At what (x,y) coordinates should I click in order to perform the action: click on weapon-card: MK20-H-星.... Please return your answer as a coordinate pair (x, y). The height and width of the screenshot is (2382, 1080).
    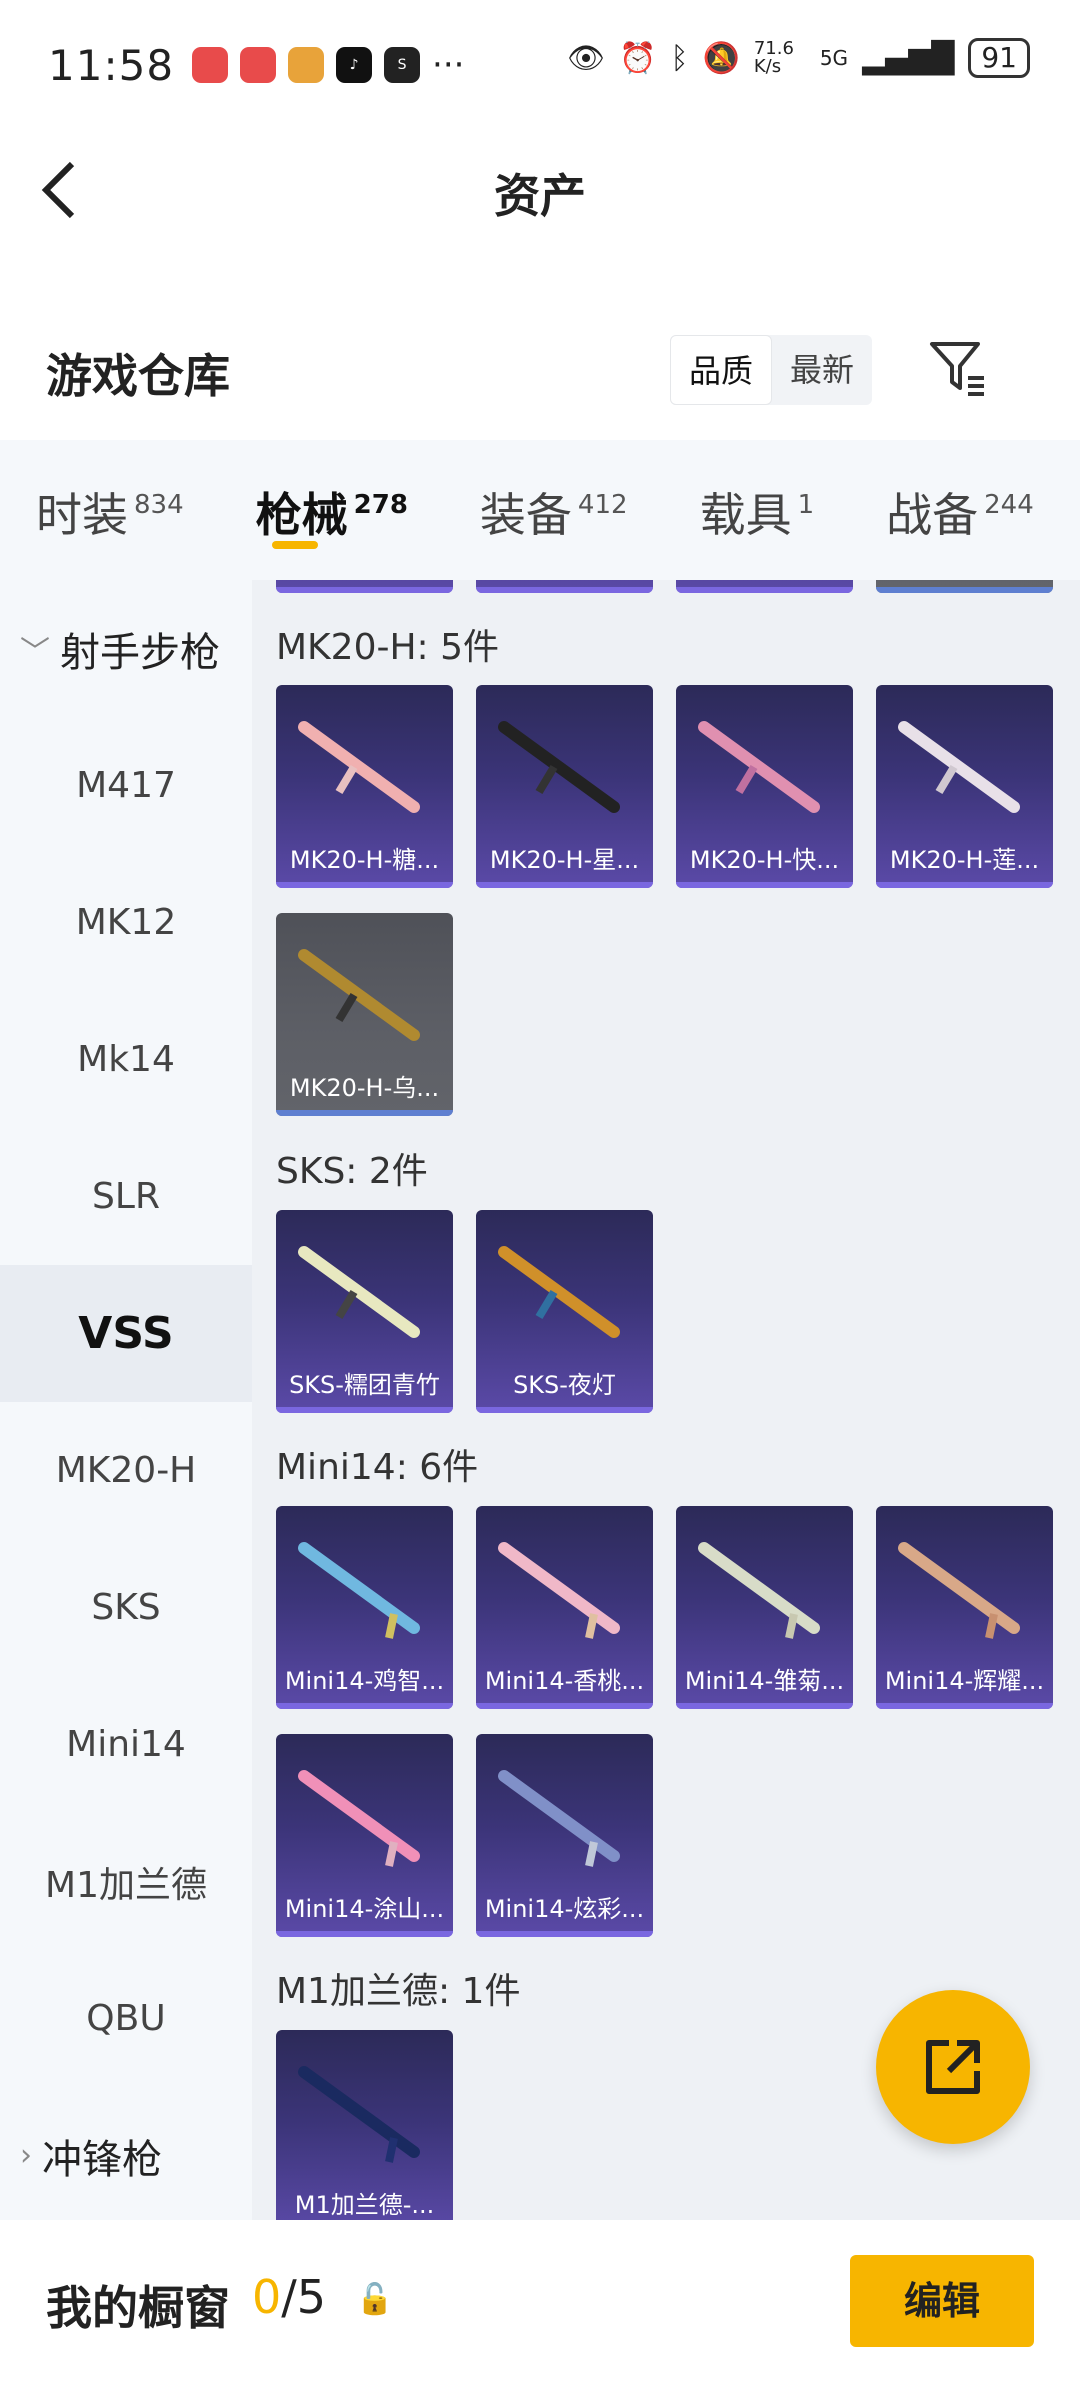
    Looking at the image, I should click on (564, 786).